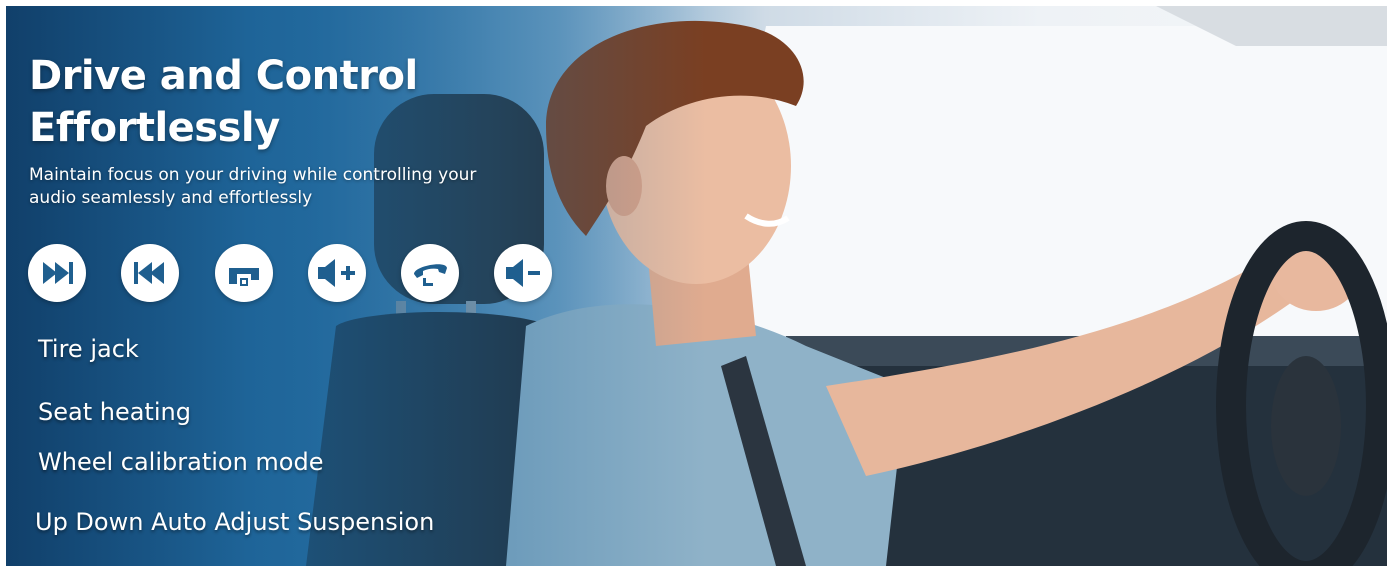  I want to click on volume-up-icon, so click(337, 273).